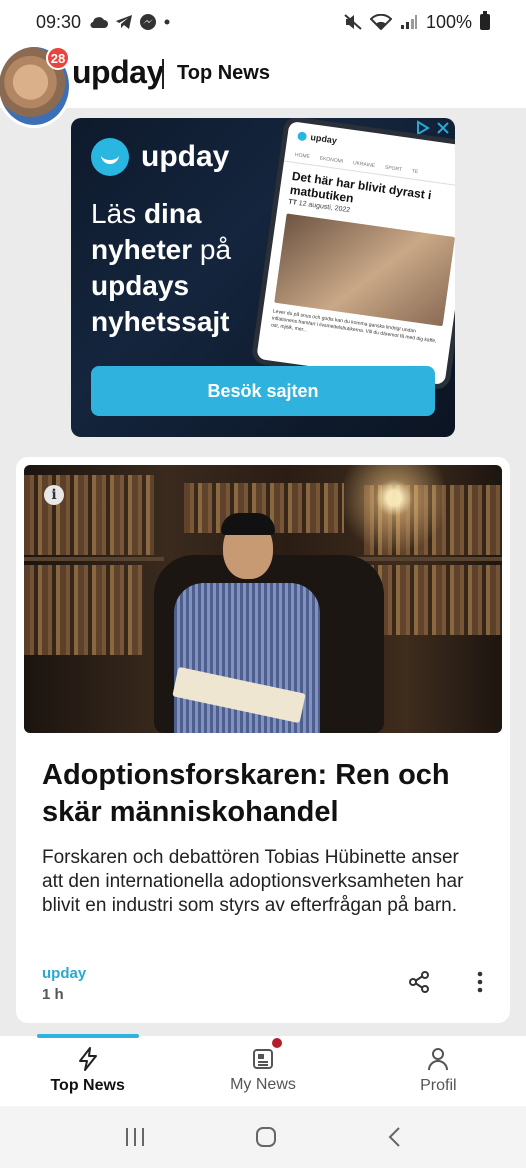 This screenshot has width=526, height=1168. Describe the element at coordinates (394, 1137) in the screenshot. I see `back-icon` at that location.